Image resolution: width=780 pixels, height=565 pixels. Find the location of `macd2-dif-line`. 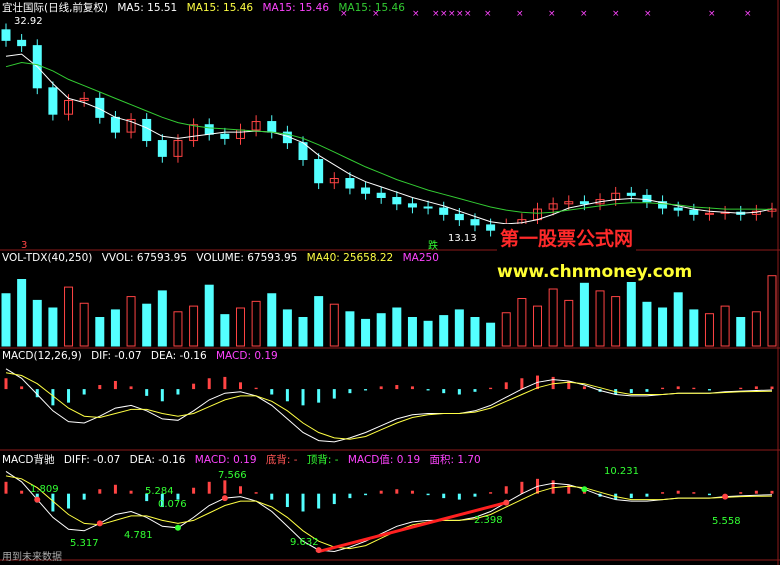

macd2-dif-line is located at coordinates (389, 511).